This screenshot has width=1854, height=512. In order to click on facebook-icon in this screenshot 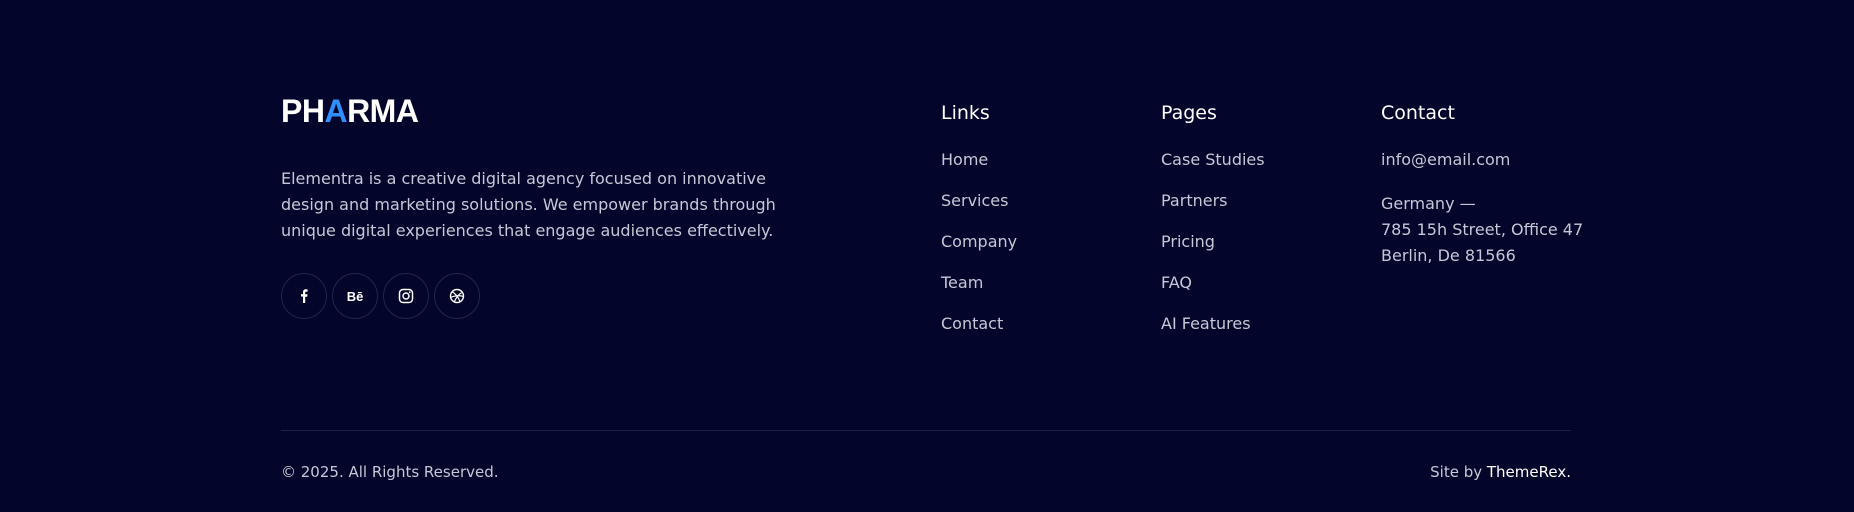, I will do `click(304, 296)`.